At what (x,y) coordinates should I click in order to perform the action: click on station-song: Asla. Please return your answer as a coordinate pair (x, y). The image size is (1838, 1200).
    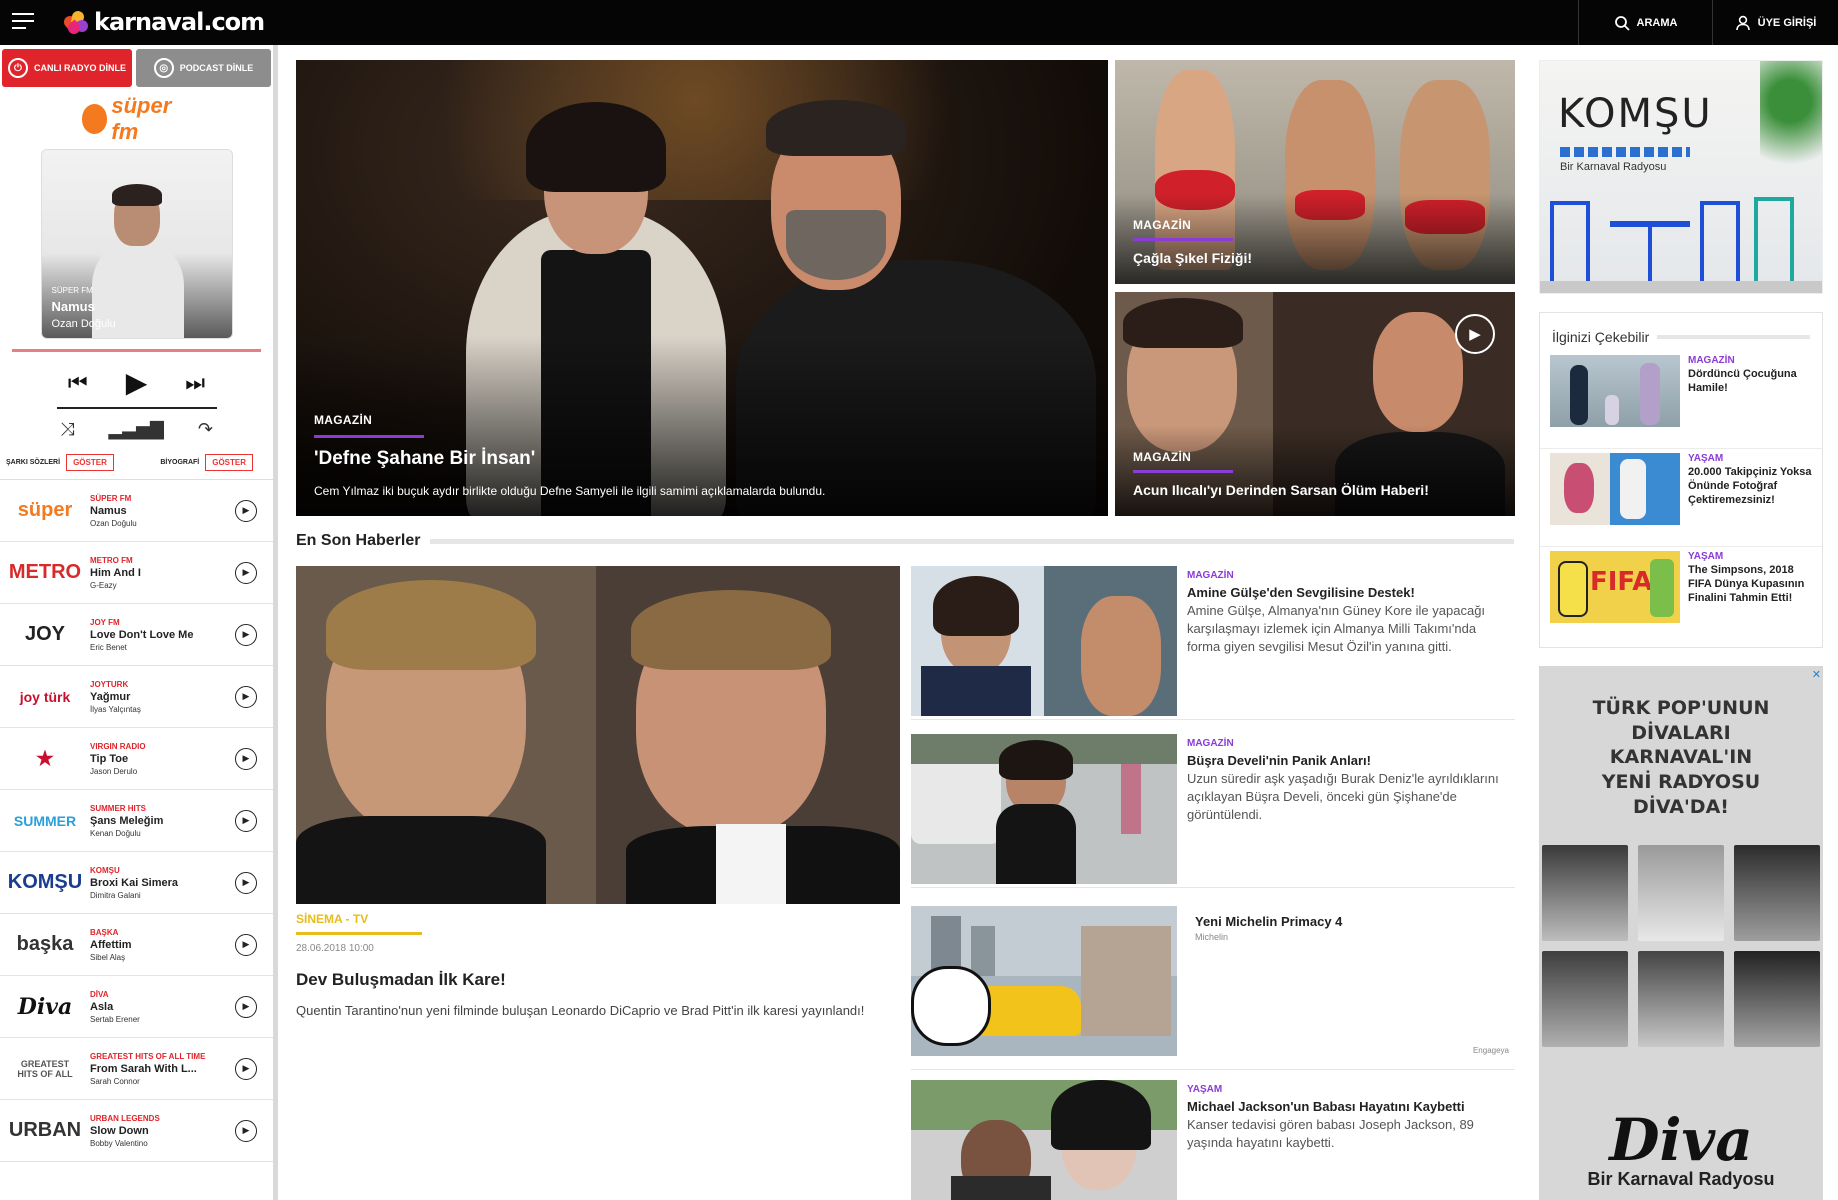
    Looking at the image, I should click on (102, 1006).